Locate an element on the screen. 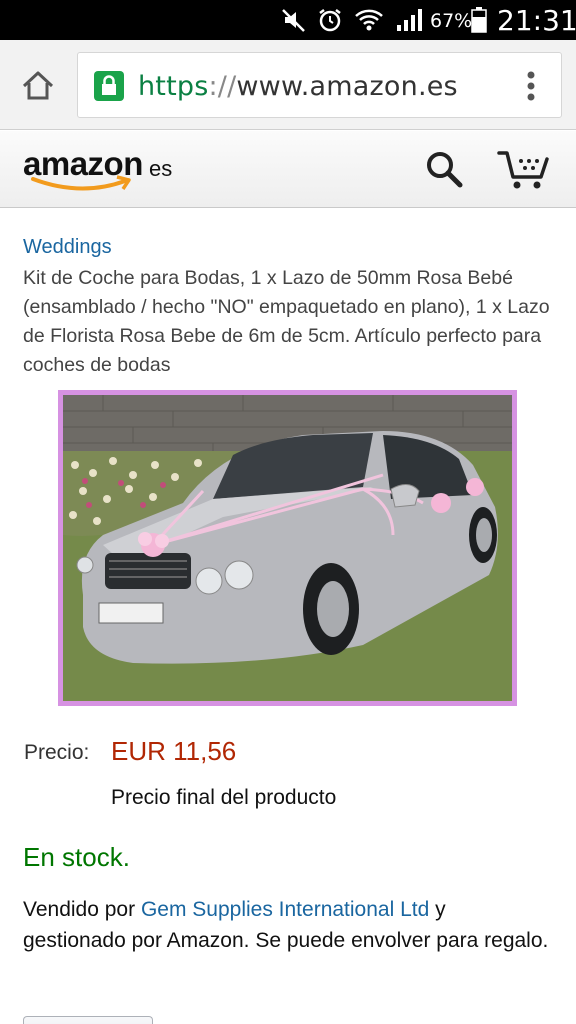  cart-button is located at coordinates (525, 169).